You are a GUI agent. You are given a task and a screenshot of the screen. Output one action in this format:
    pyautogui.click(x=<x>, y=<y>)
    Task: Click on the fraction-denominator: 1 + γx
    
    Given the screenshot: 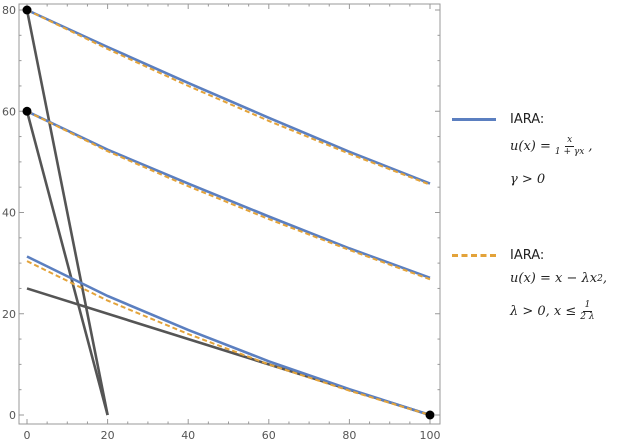 What is the action you would take?
    pyautogui.click(x=569, y=152)
    